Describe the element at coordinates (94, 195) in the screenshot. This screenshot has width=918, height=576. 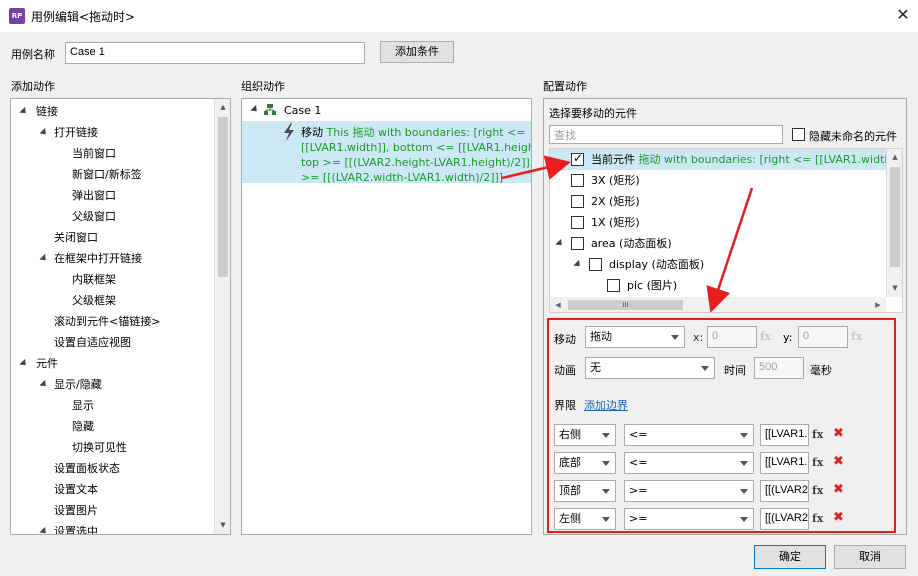
I see `action-tree-item: 弹出窗口` at that location.